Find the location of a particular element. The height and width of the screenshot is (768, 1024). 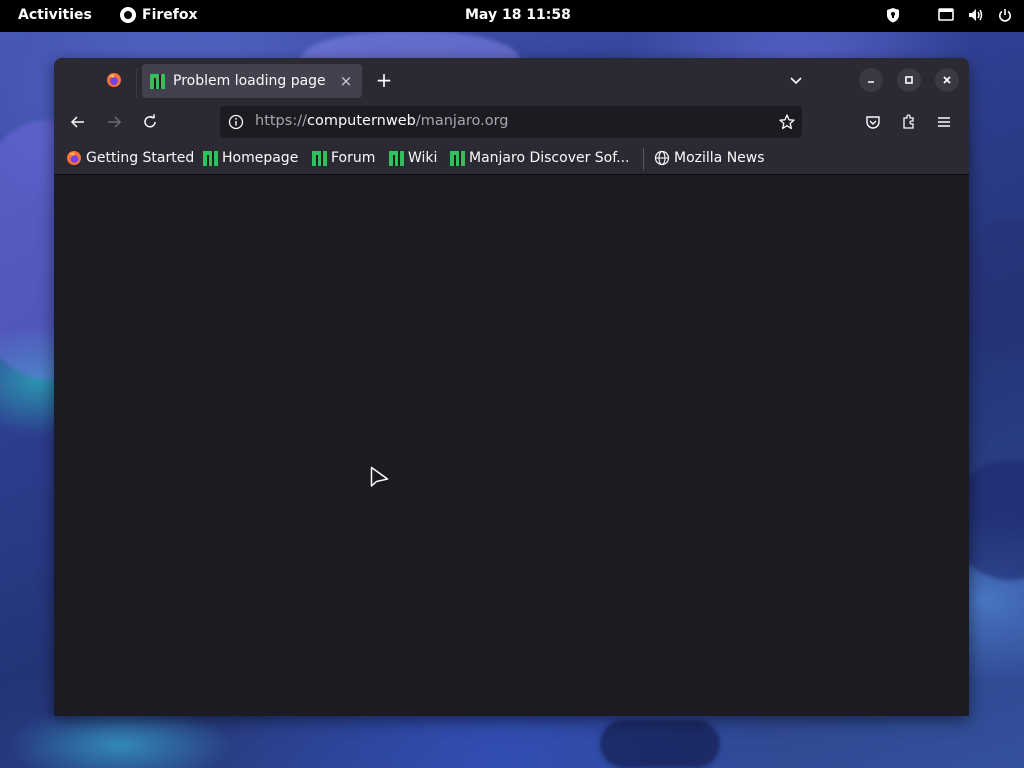

pocket-icon is located at coordinates (873, 122).